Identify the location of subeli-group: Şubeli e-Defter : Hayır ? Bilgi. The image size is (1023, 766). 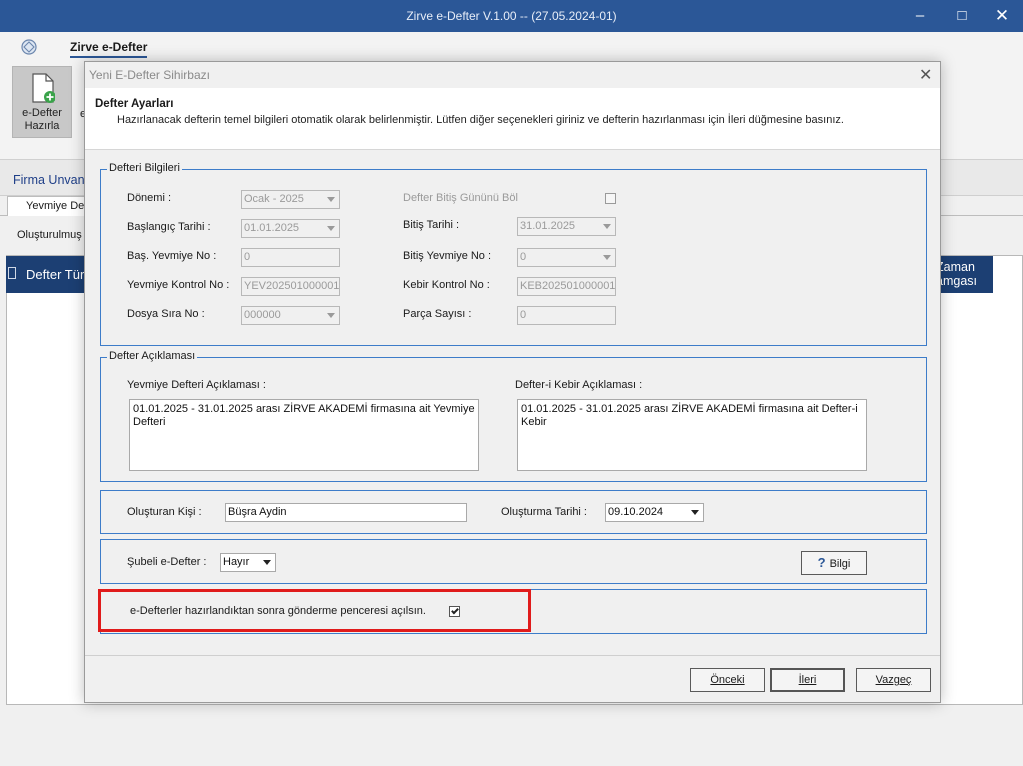
(513, 561).